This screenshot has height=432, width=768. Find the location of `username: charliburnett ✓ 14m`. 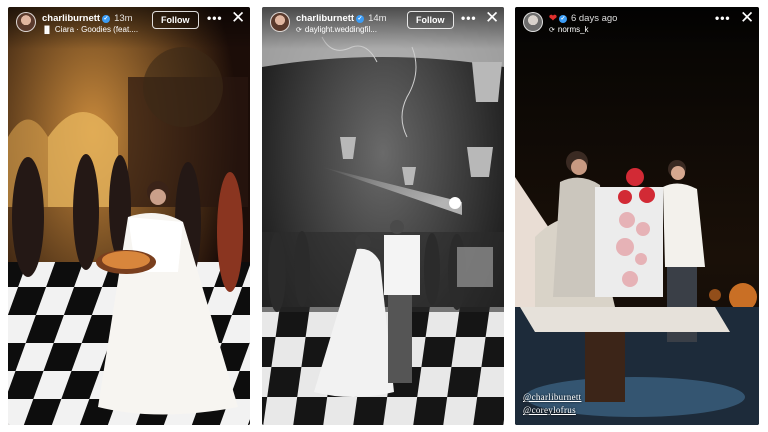

username: charliburnett ✓ 14m is located at coordinates (341, 18).